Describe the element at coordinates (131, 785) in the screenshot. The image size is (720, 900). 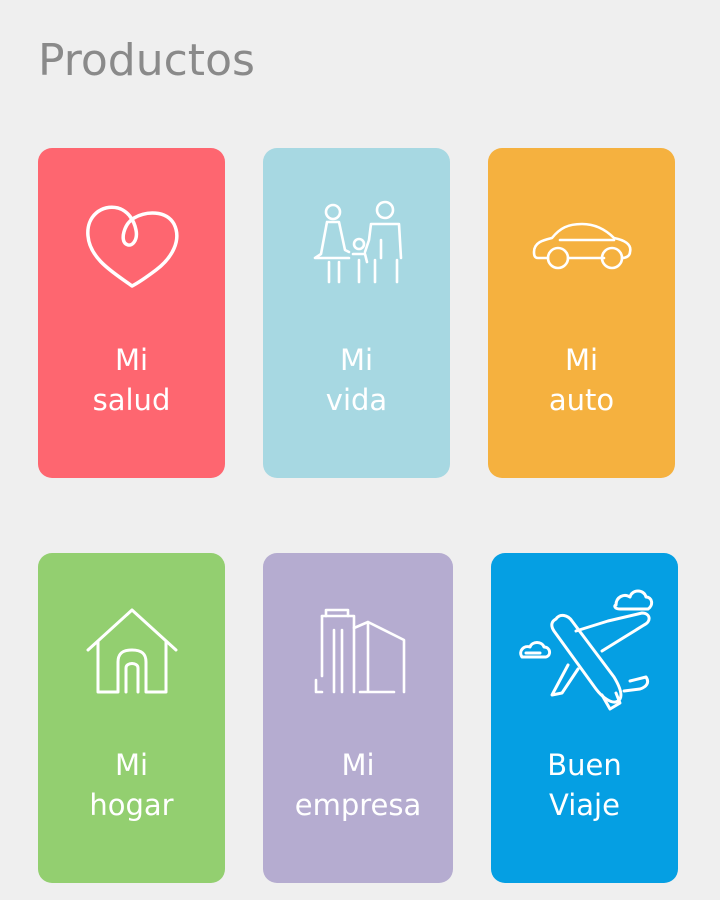
I see `product-label: Mi hogar` at that location.